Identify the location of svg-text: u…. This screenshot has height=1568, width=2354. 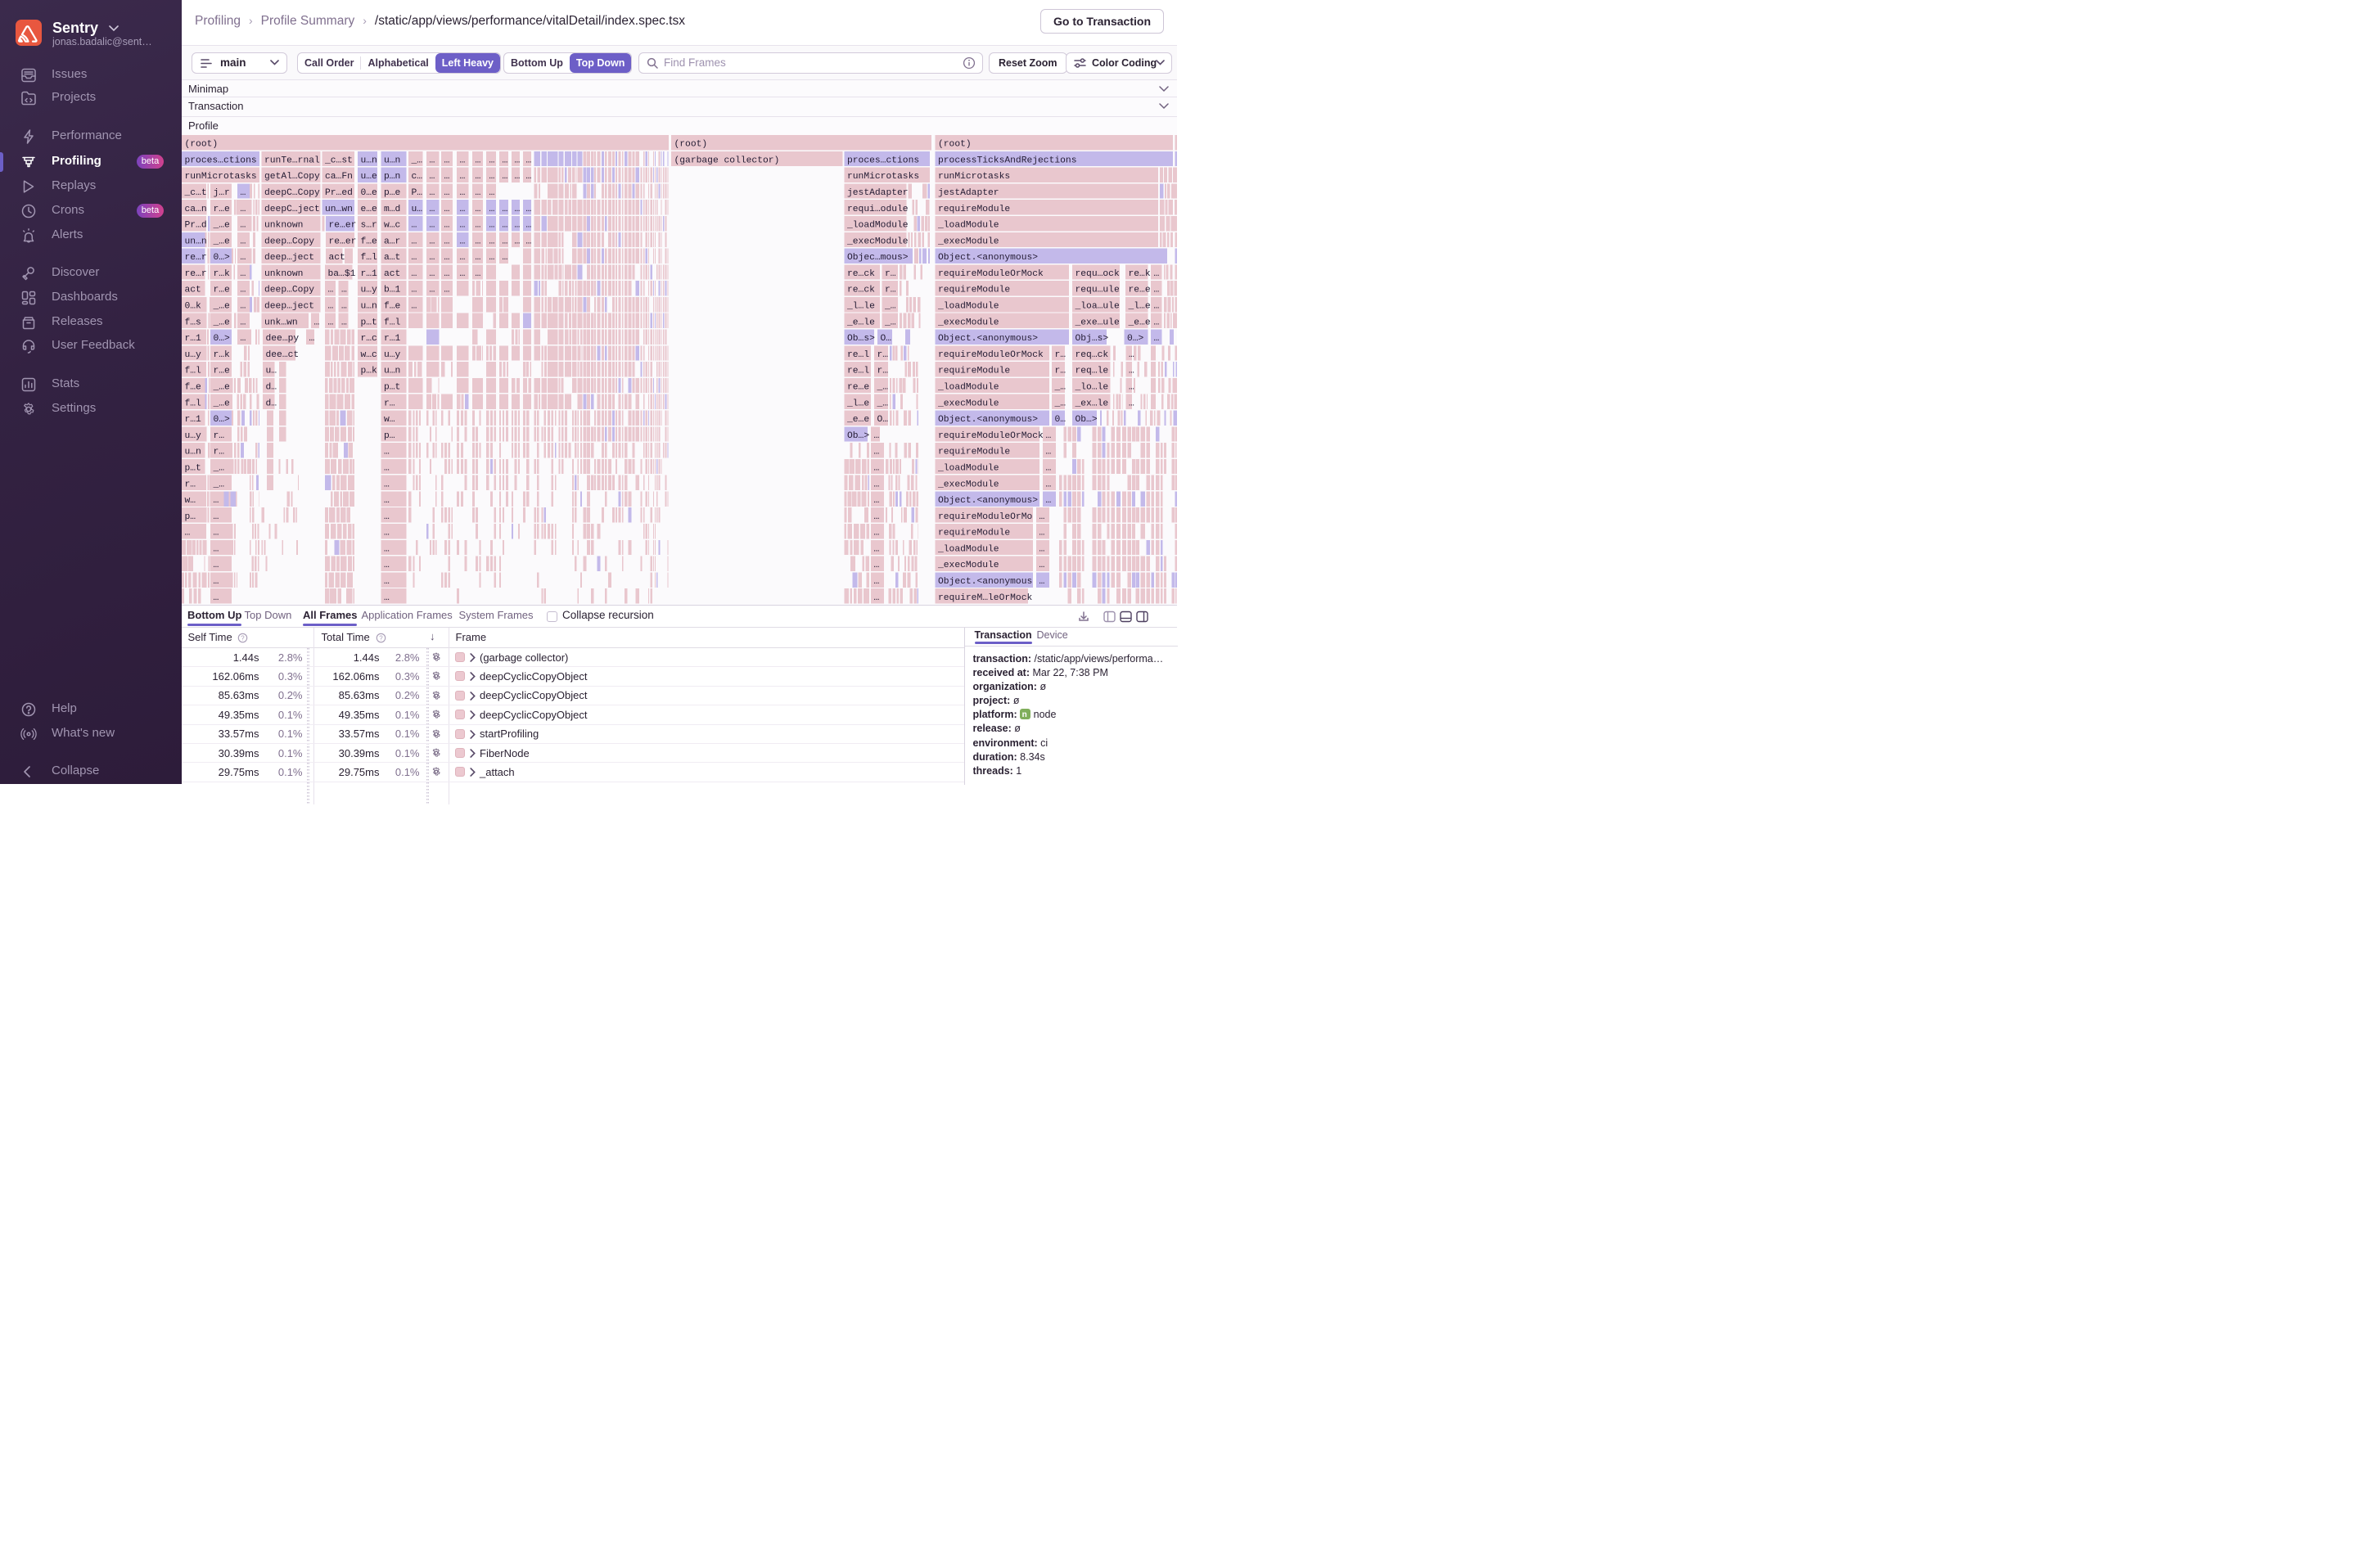
(271, 371).